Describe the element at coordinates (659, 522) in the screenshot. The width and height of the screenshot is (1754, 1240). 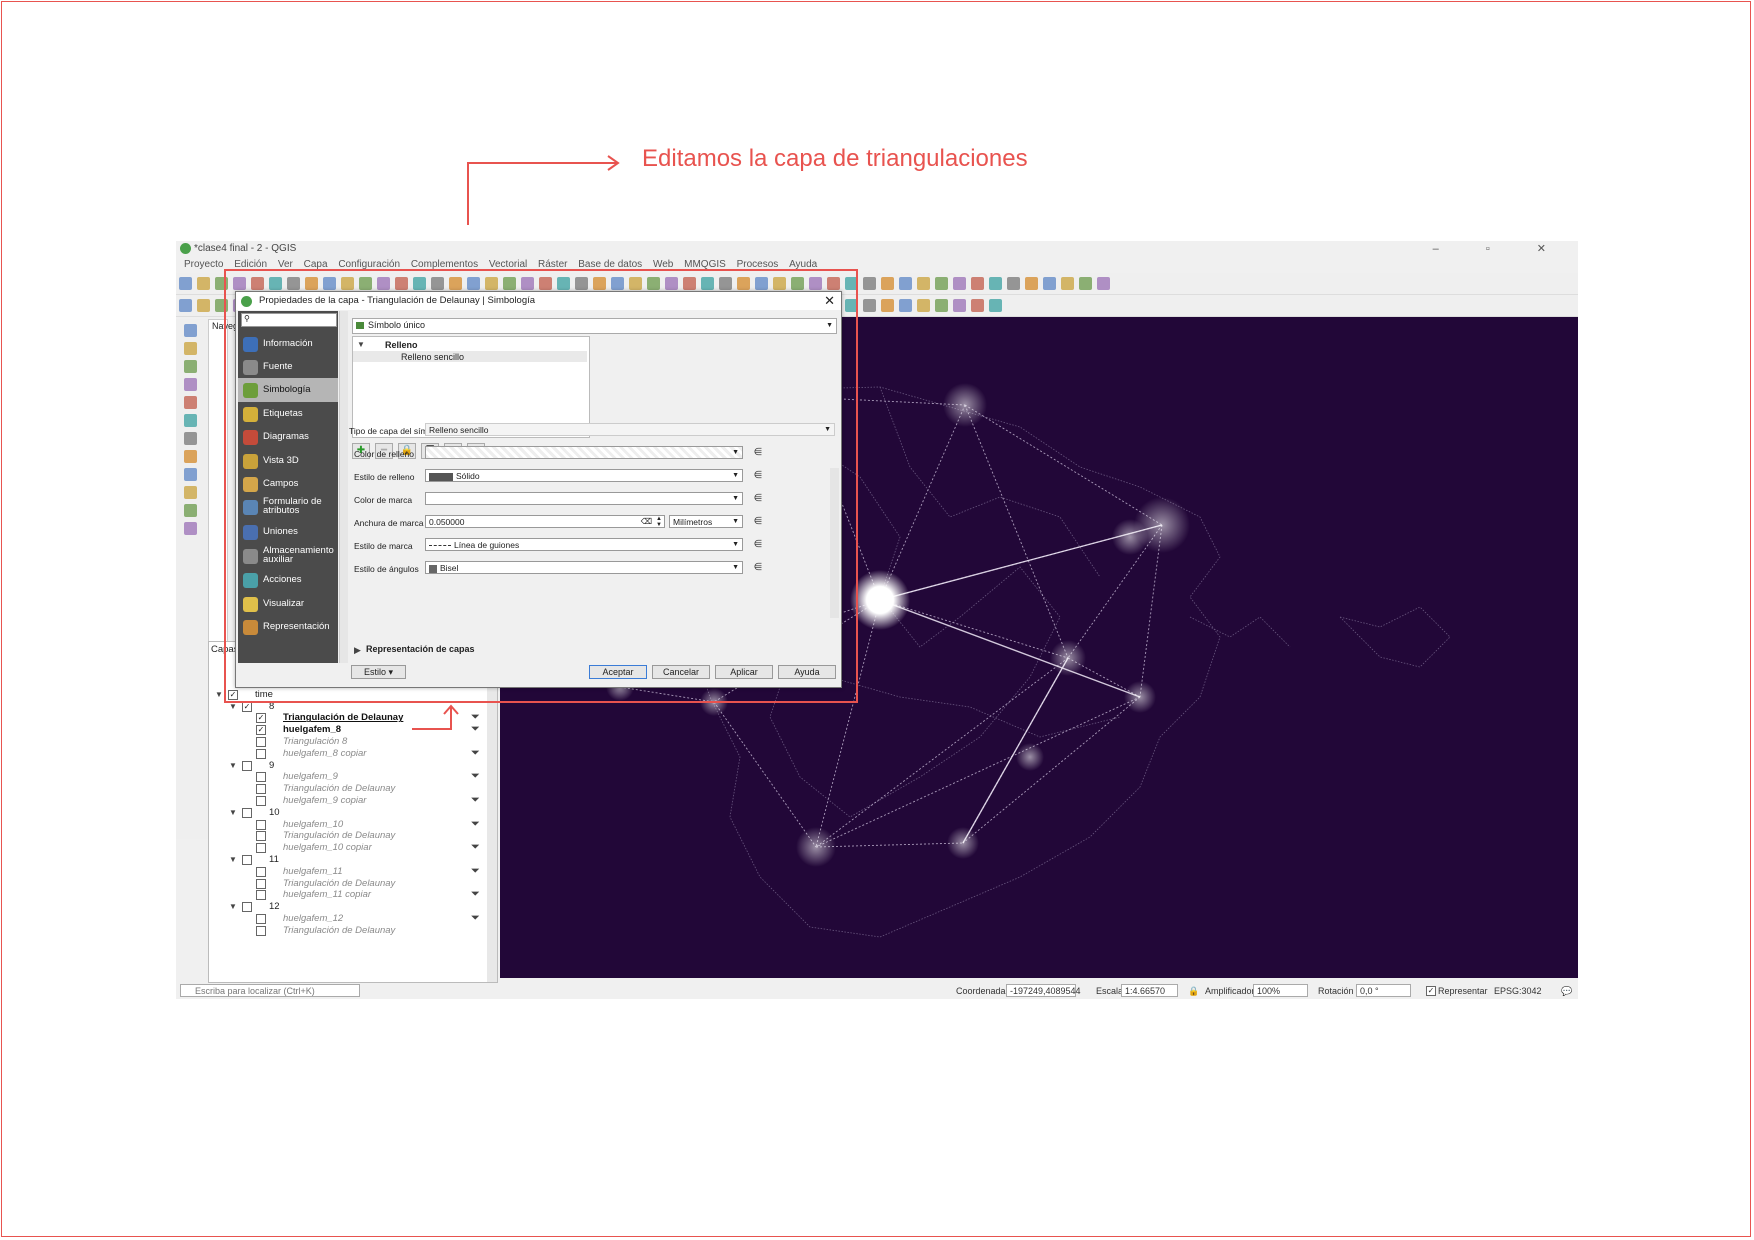
I see `spinner-icon: ▲ ▼` at that location.